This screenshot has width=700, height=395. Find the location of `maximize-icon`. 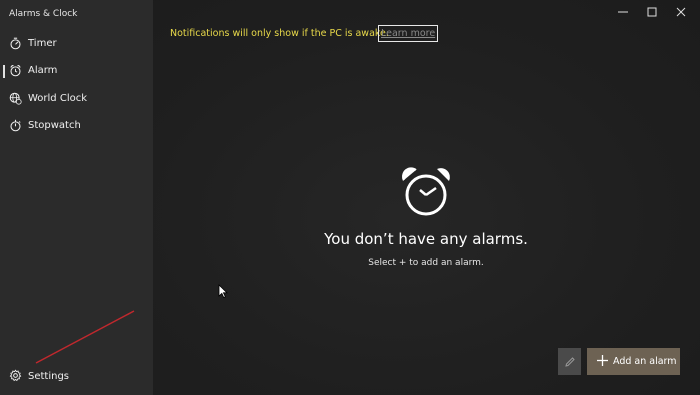

maximize-icon is located at coordinates (652, 12).